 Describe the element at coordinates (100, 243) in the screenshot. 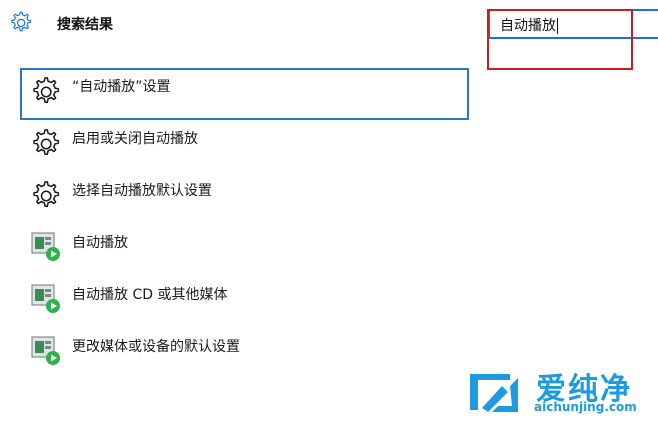

I see `result-label: 自动播放` at that location.